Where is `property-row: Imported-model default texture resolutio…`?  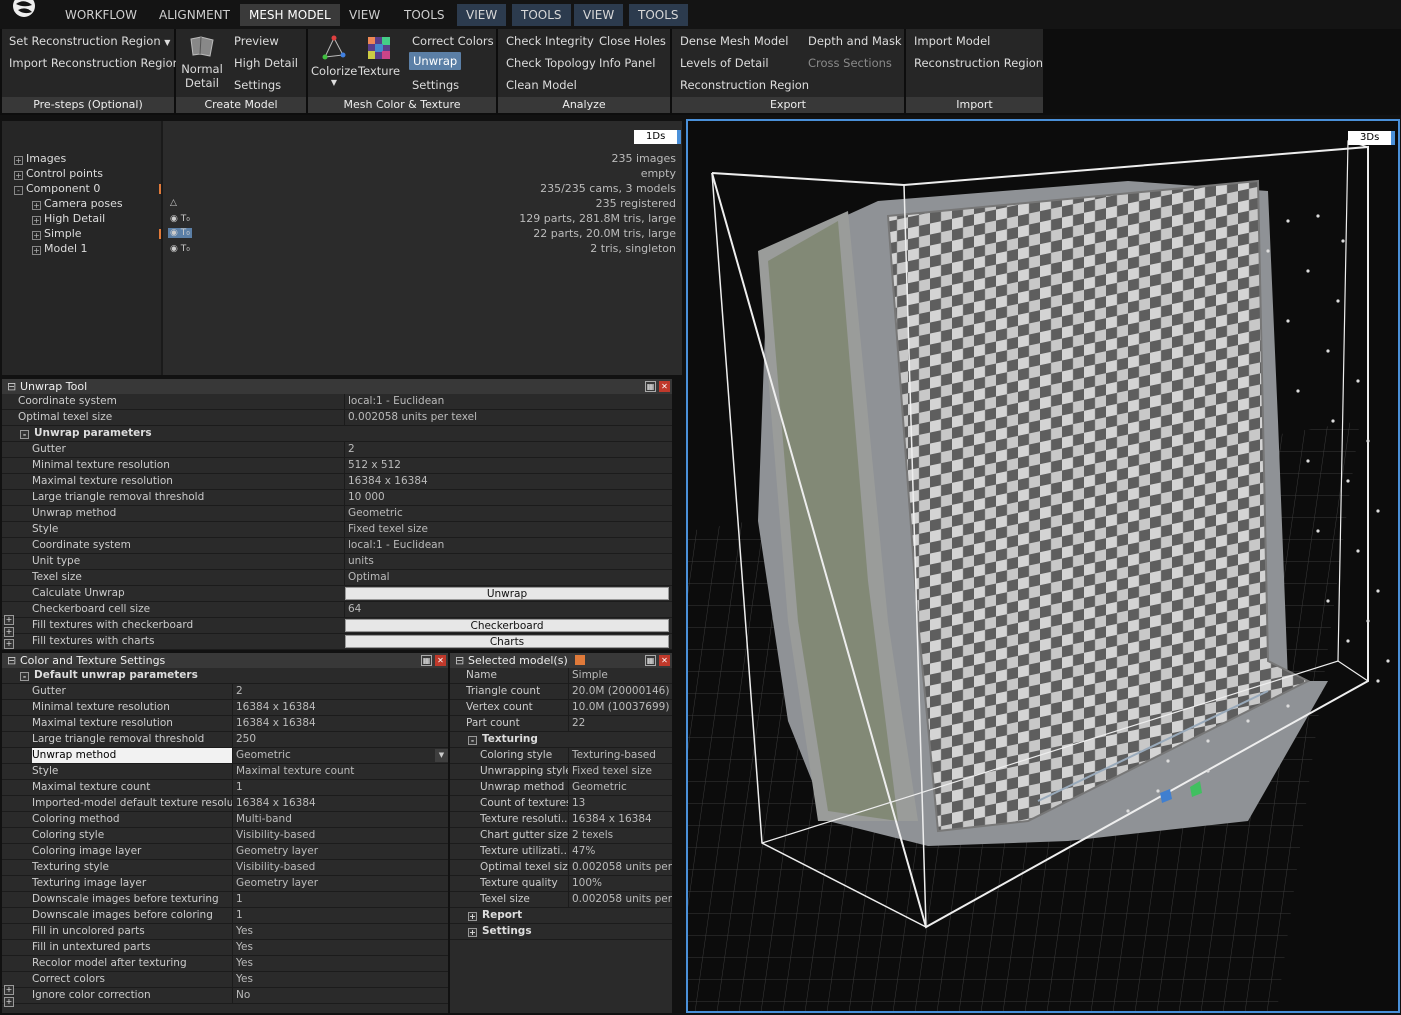
property-row: Imported-model default texture resolutio… is located at coordinates (225, 804).